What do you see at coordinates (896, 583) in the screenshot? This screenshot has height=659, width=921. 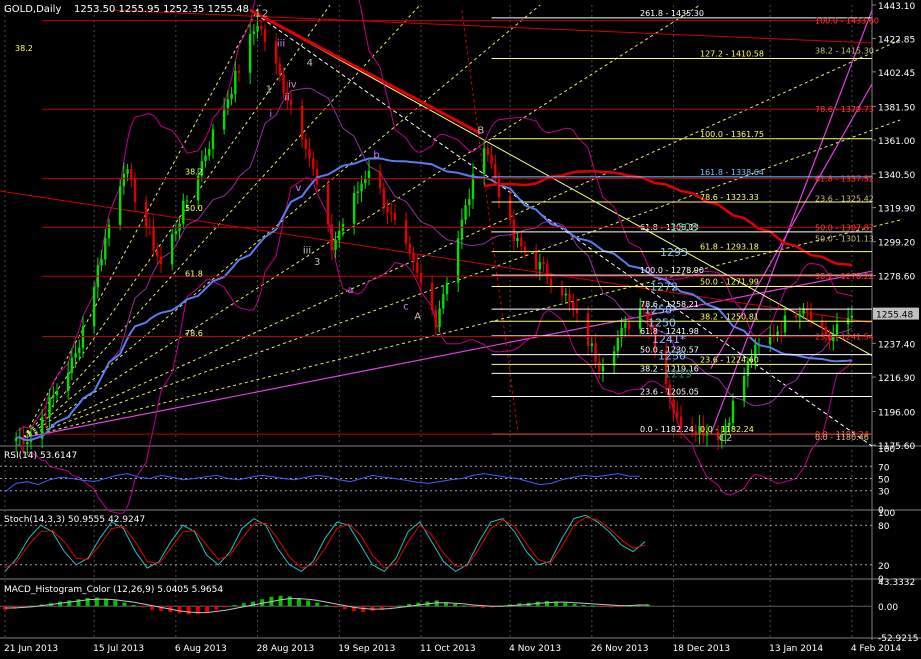 I see `macd-axis-label: 43.3332` at bounding box center [896, 583].